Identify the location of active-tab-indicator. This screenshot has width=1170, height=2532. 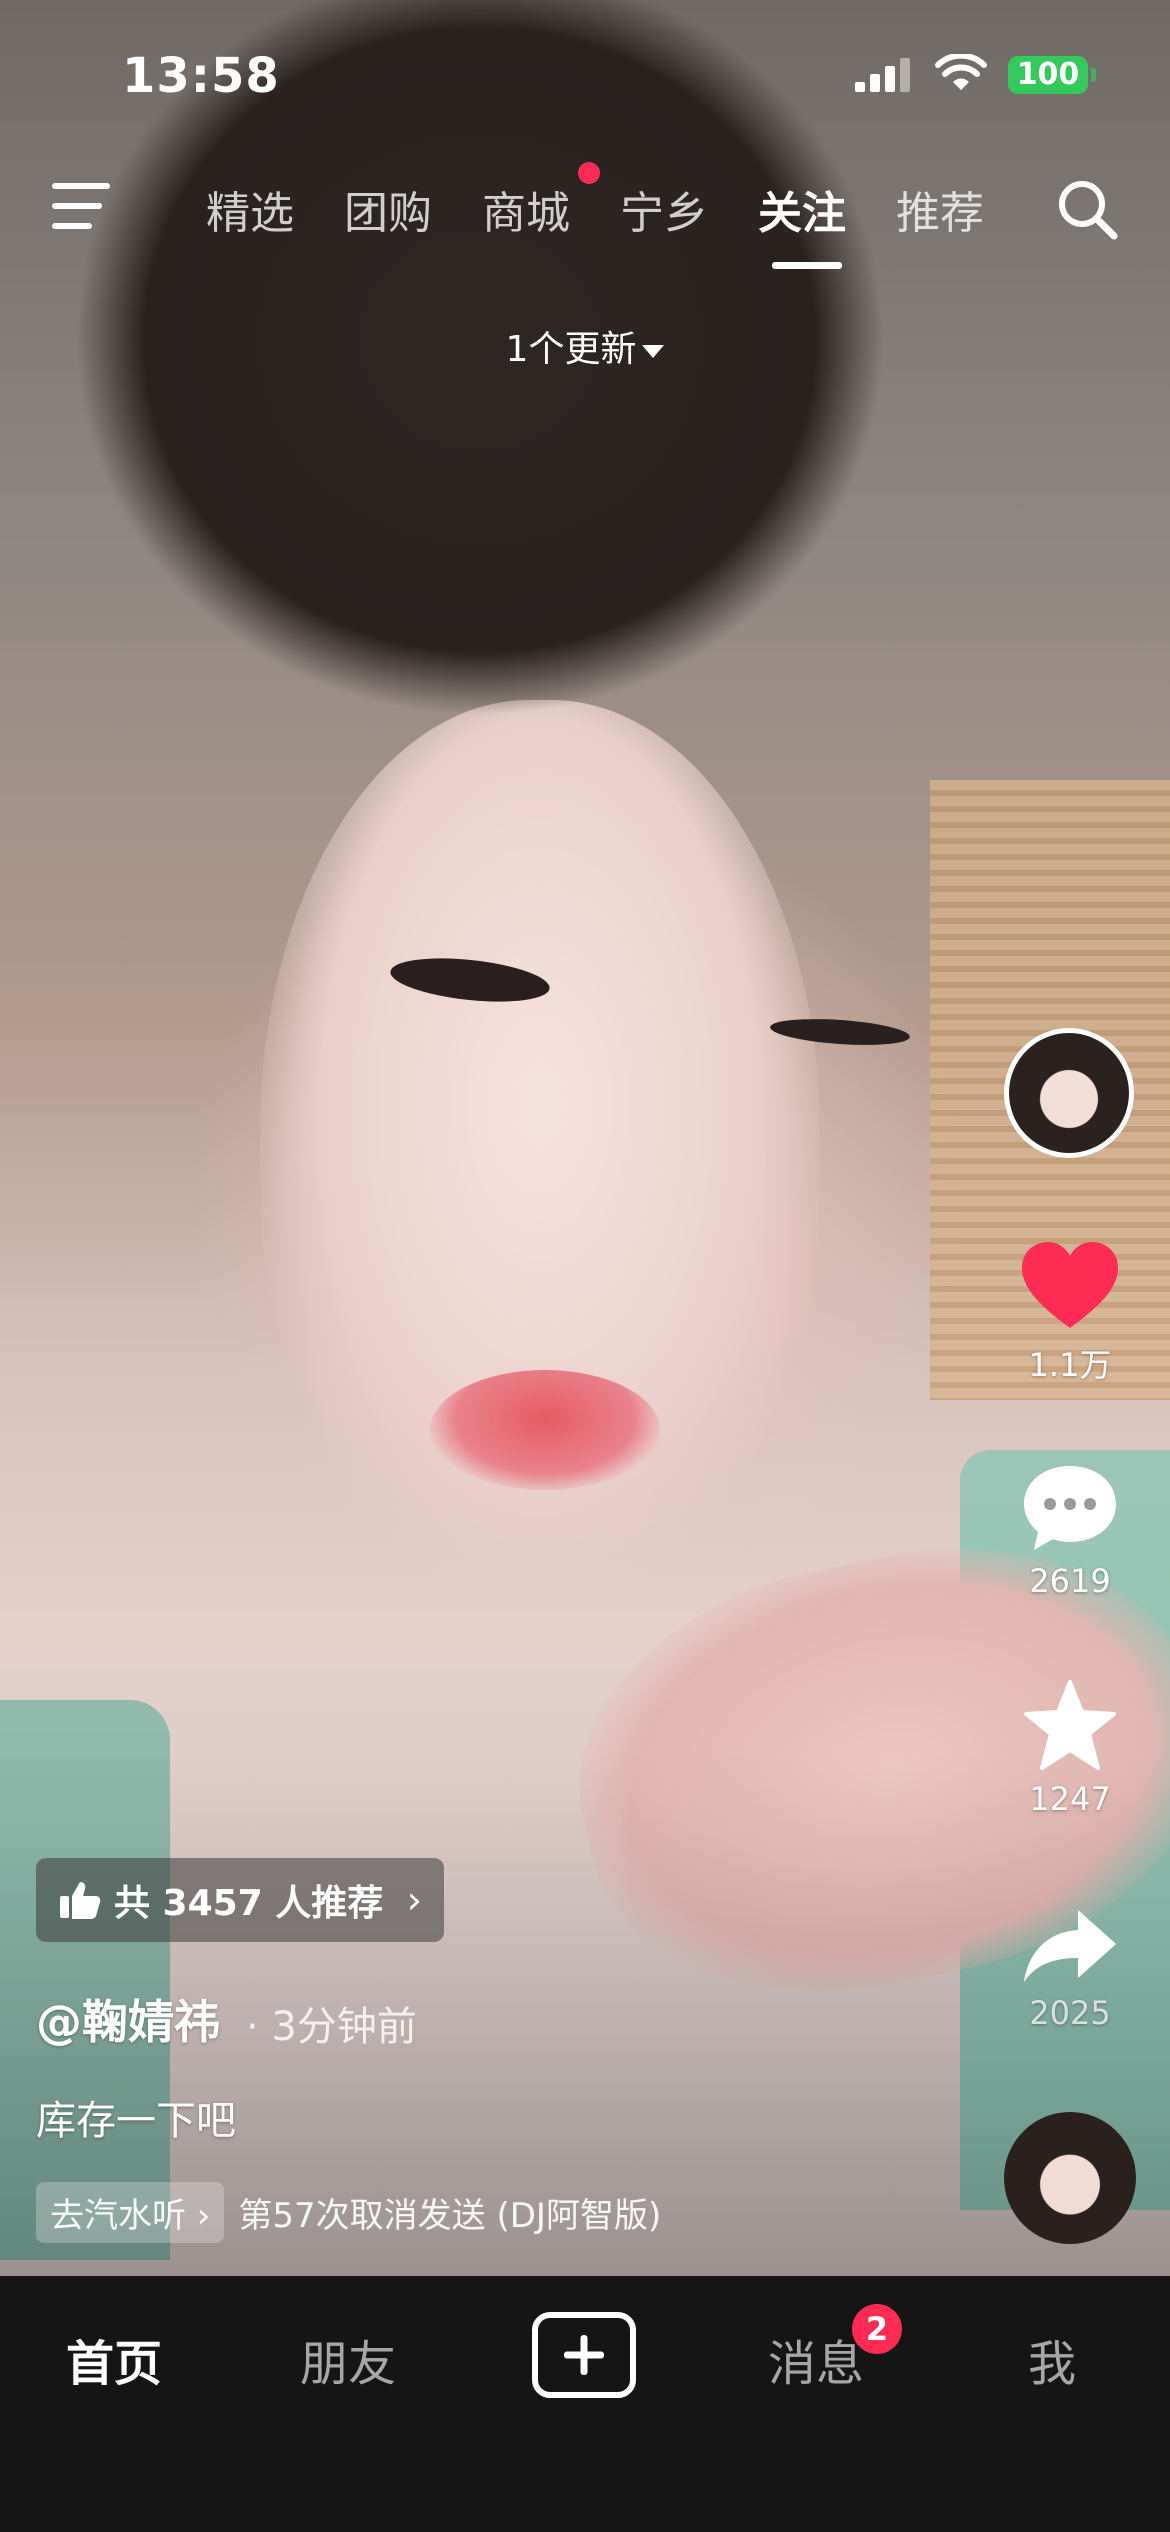
(807, 265).